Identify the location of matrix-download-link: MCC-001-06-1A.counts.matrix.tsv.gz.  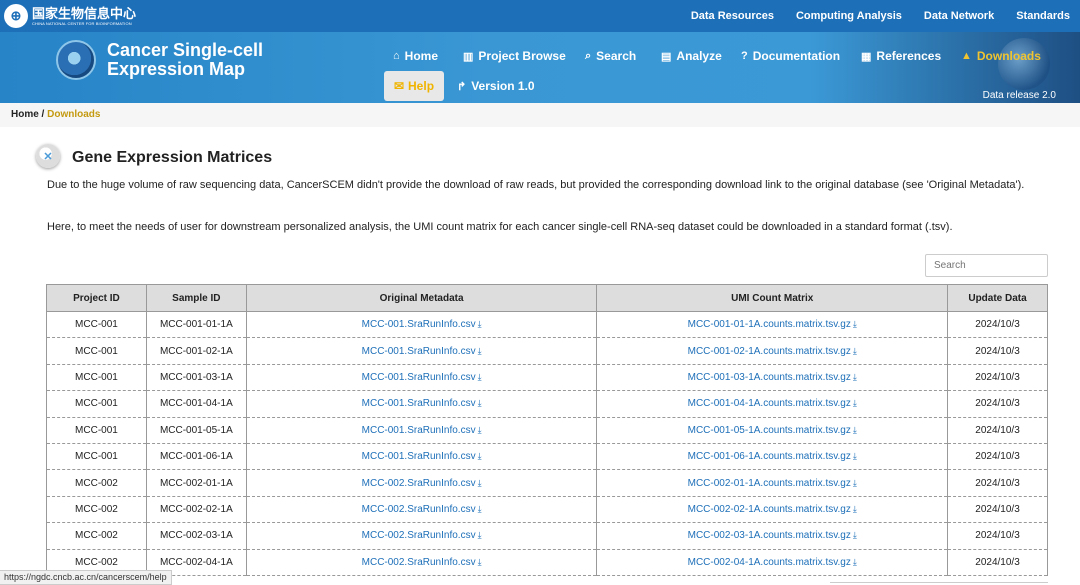
(769, 456).